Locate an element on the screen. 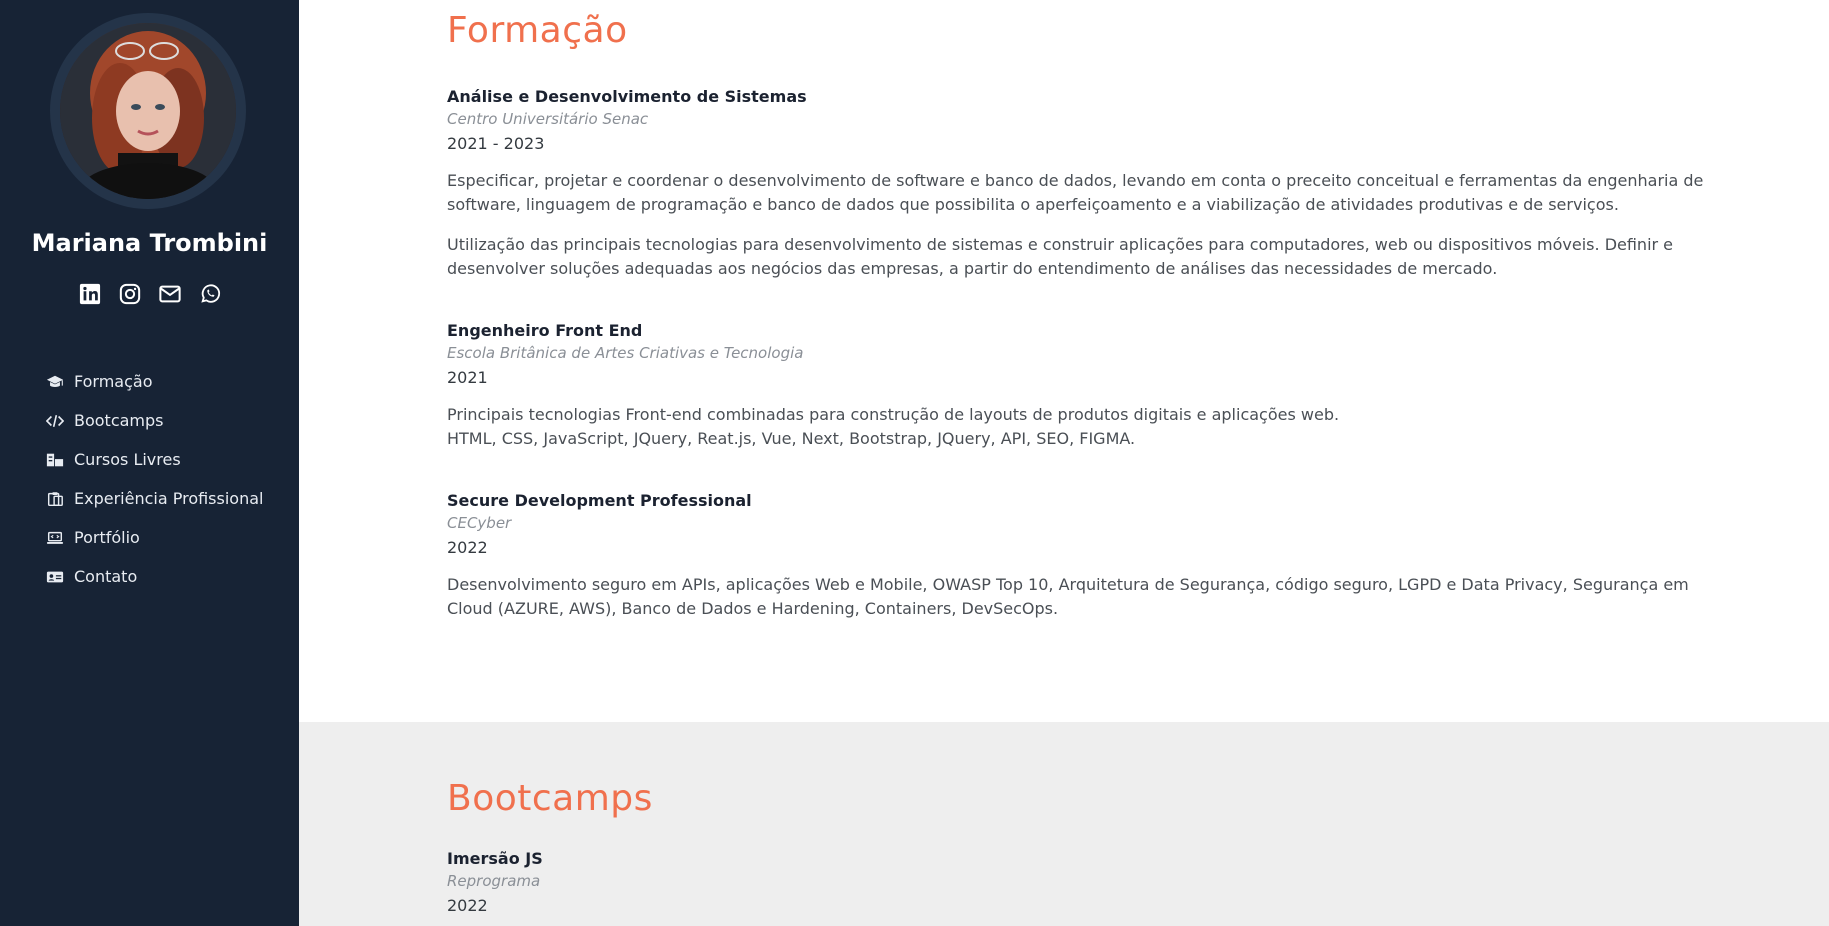 Image resolution: width=1829 pixels, height=926 pixels. sidebar-item-contato: Contato is located at coordinates (154, 576).